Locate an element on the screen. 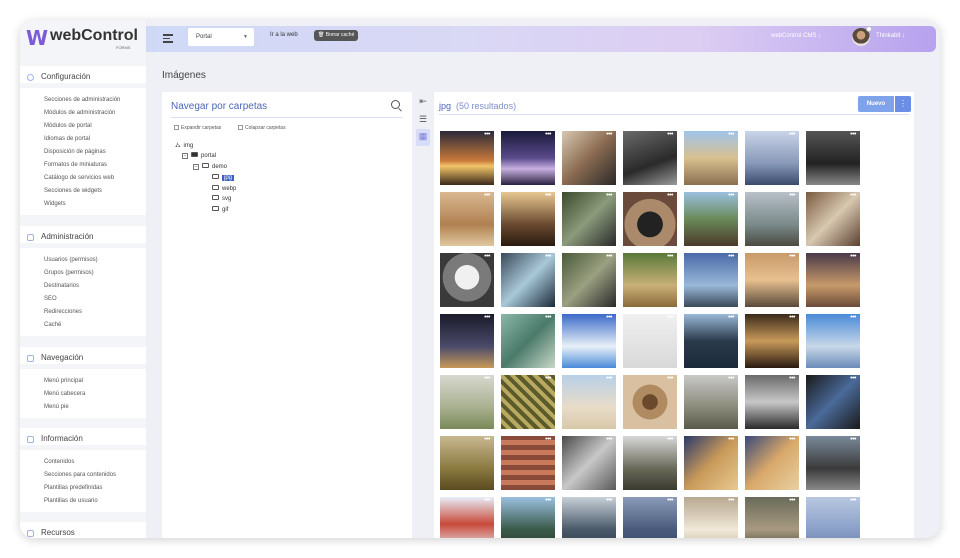  sidebar-section-header: Configuración is located at coordinates (83, 77).